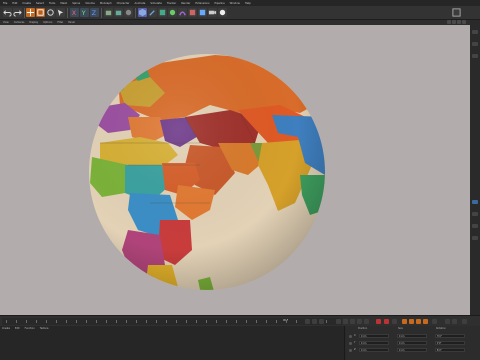 This screenshot has height=360, width=480. Describe the element at coordinates (106, 3) in the screenshot. I see `menu-mograph: MoGraph` at that location.